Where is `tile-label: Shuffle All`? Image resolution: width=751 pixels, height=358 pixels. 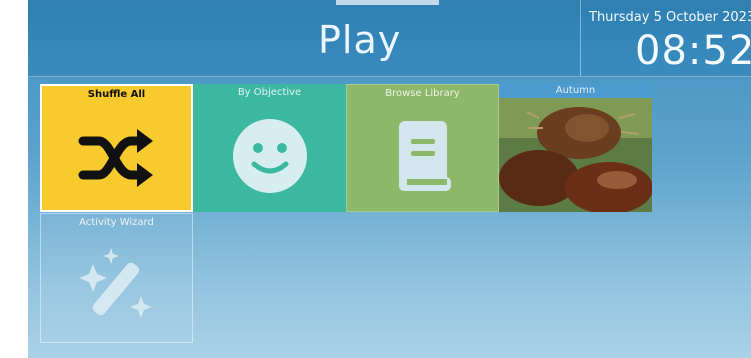 tile-label: Shuffle All is located at coordinates (116, 94).